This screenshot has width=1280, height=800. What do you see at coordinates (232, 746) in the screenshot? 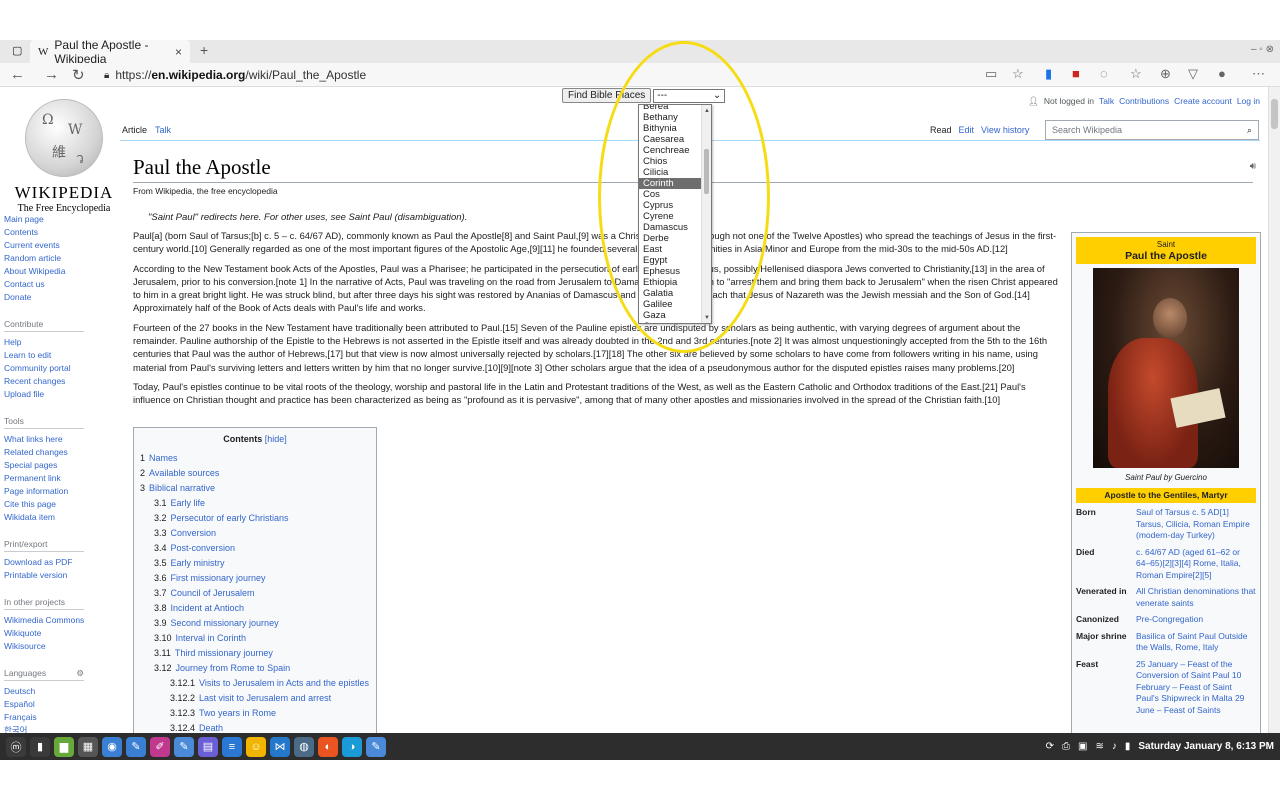
I see `writer-icon: ≡` at bounding box center [232, 746].